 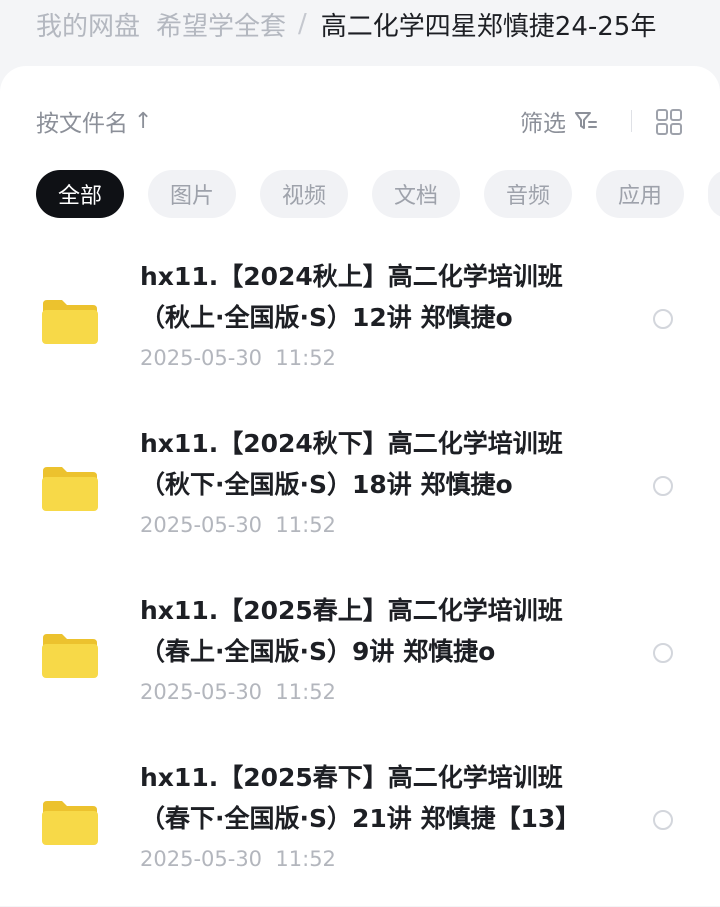 I want to click on tab-apps: 应用, so click(x=640, y=194).